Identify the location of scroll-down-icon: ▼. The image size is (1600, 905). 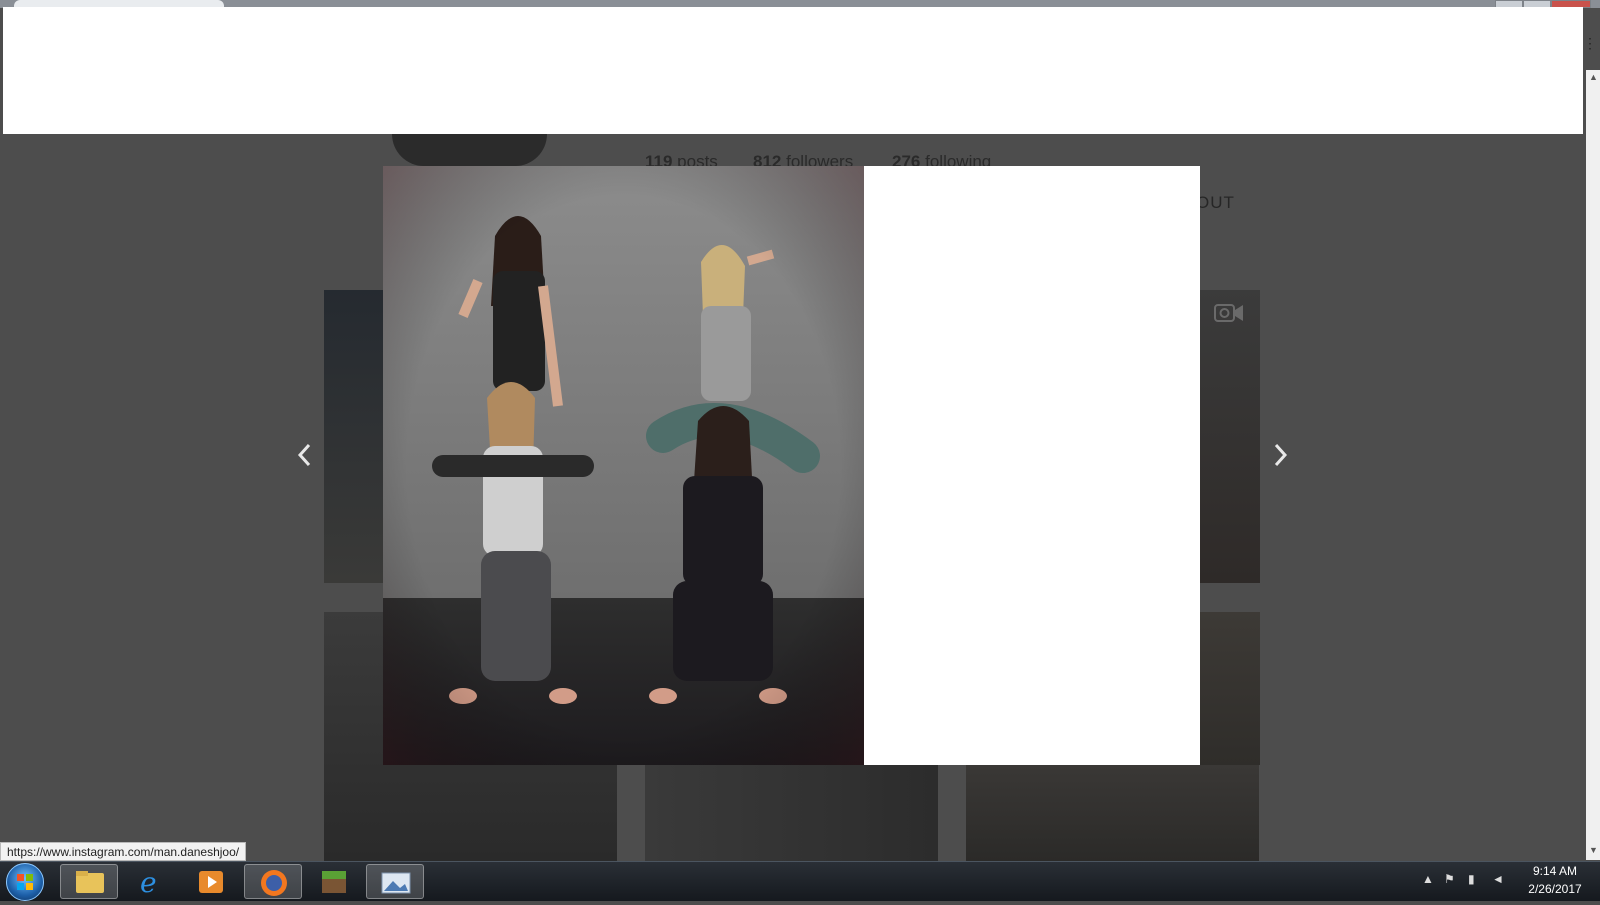
(1593, 850).